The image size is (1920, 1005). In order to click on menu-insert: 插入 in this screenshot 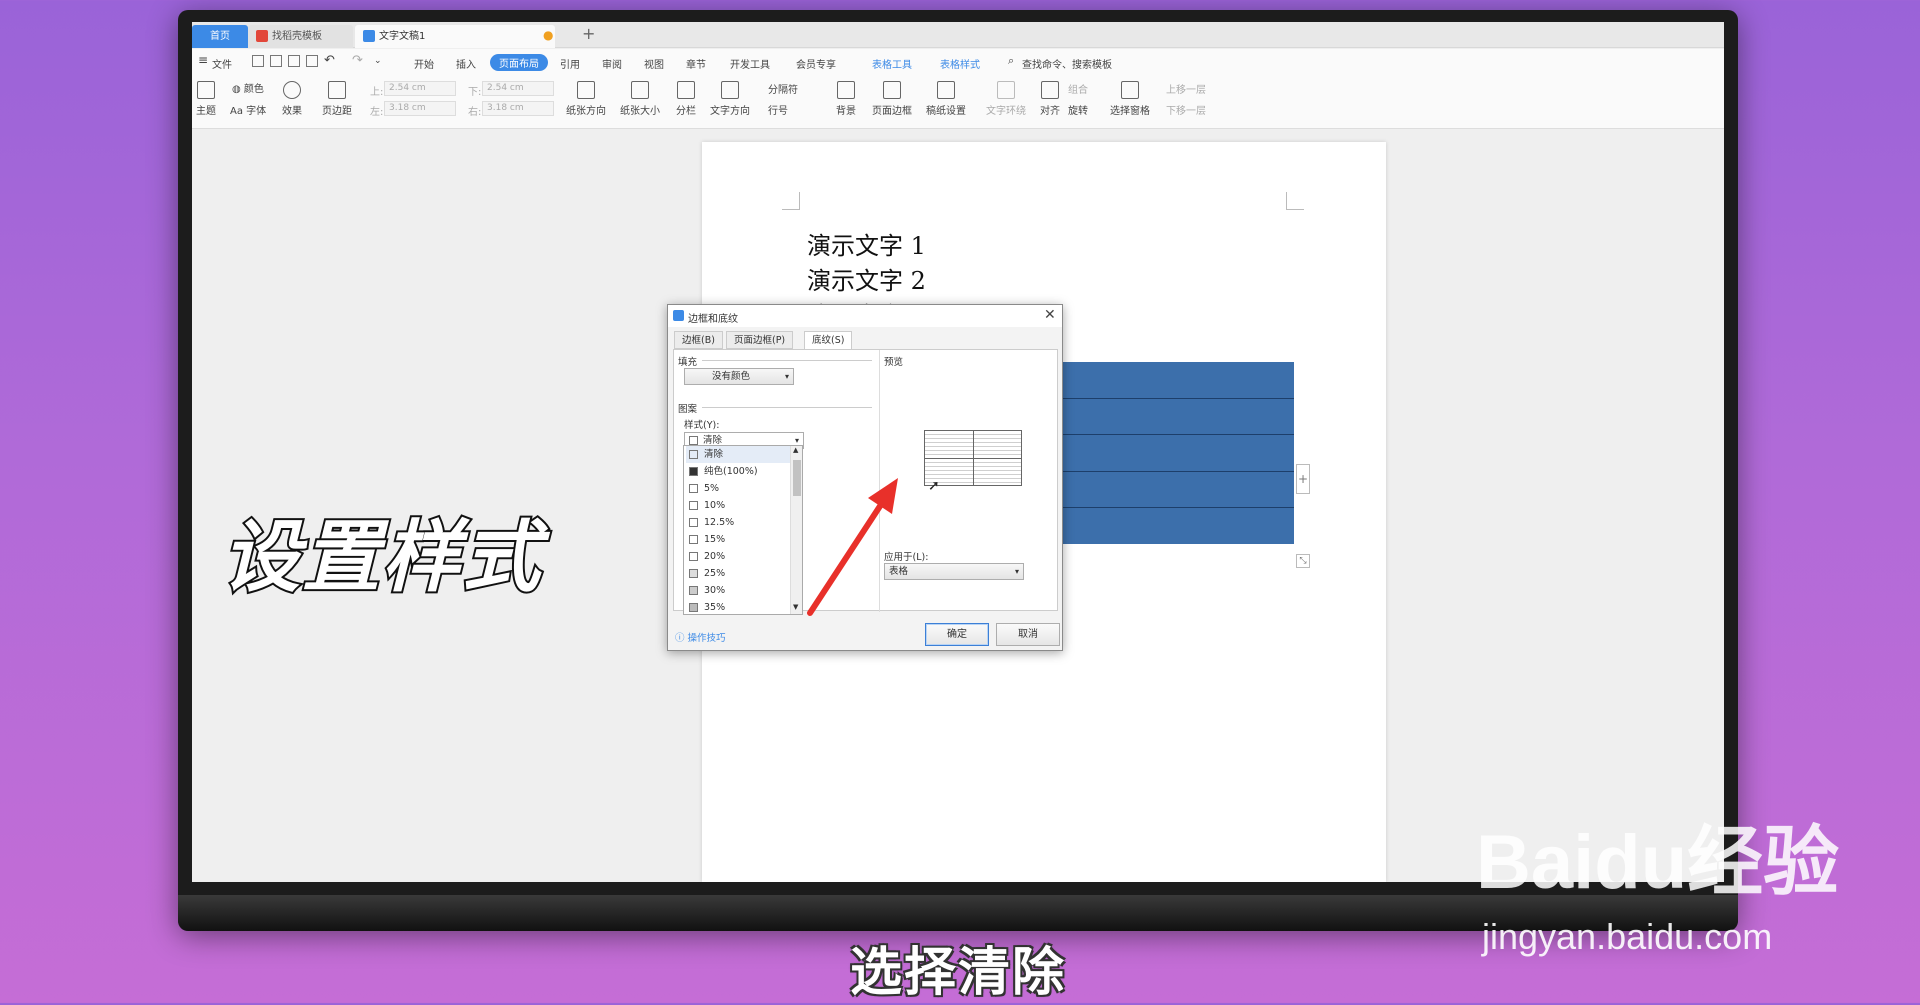, I will do `click(466, 63)`.